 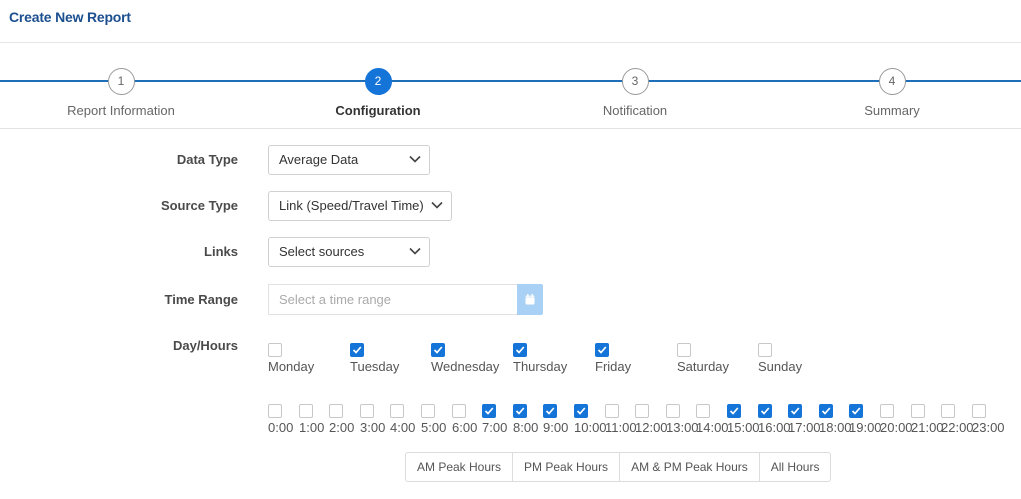 What do you see at coordinates (651, 427) in the screenshot?
I see `hour-label: 12:00` at bounding box center [651, 427].